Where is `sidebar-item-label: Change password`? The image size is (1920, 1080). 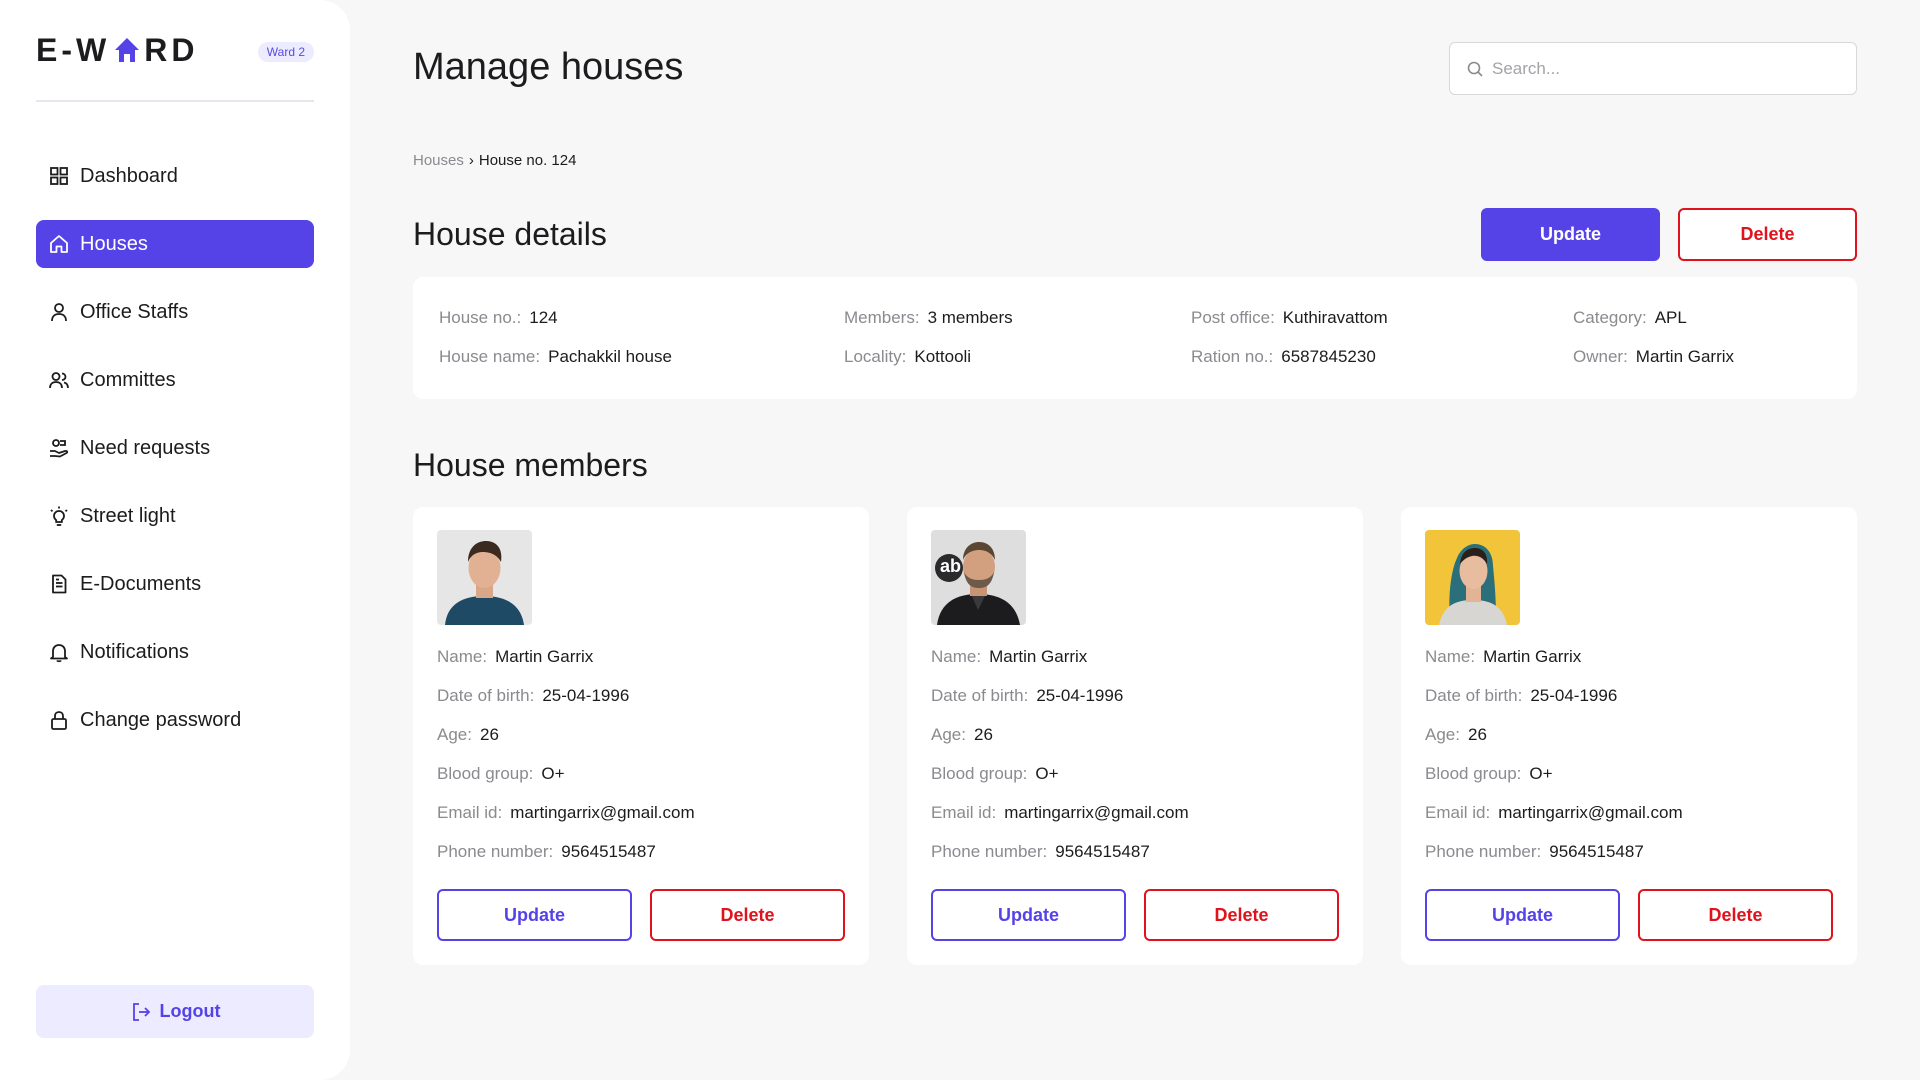 sidebar-item-label: Change password is located at coordinates (161, 719).